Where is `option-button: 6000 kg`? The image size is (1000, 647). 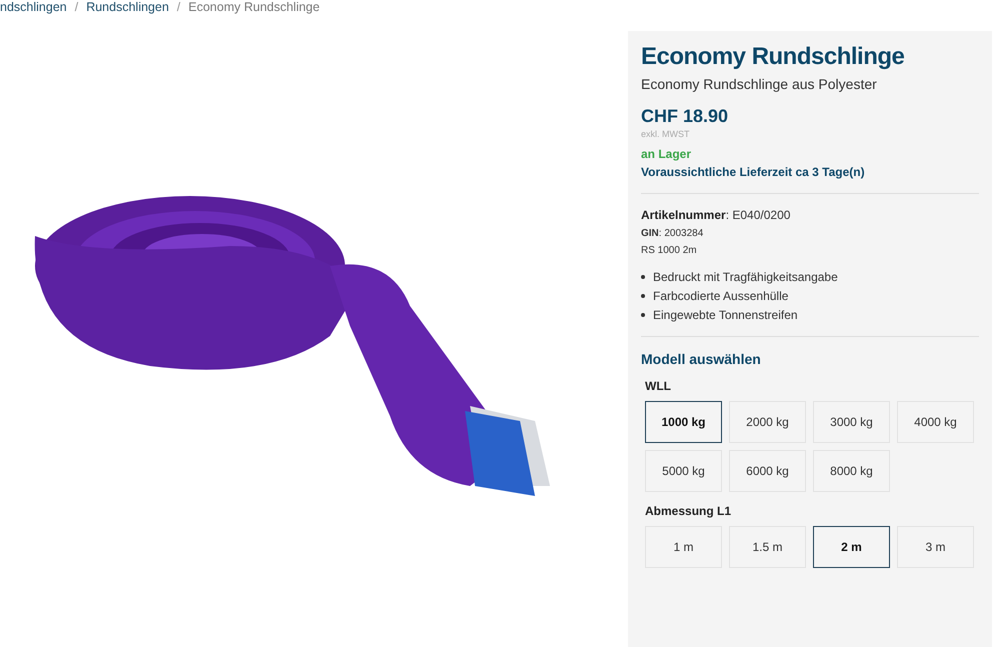
option-button: 6000 kg is located at coordinates (767, 471).